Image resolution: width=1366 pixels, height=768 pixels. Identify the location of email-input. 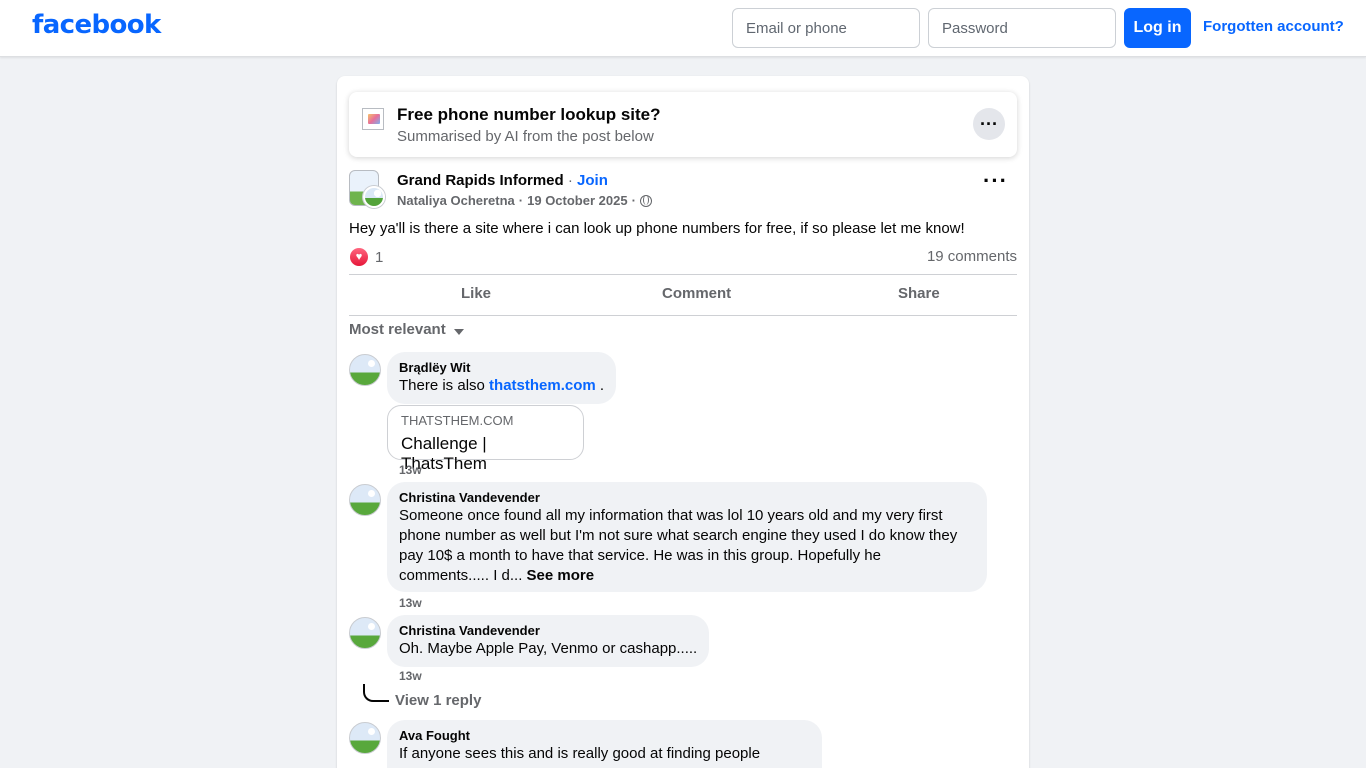
(826, 28).